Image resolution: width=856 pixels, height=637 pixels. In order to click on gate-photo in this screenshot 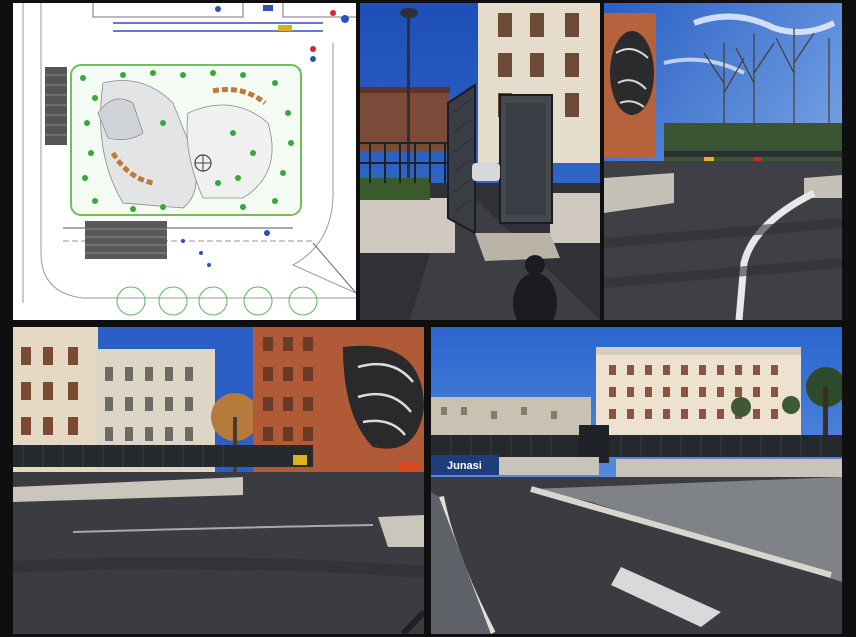, I will do `click(480, 161)`.